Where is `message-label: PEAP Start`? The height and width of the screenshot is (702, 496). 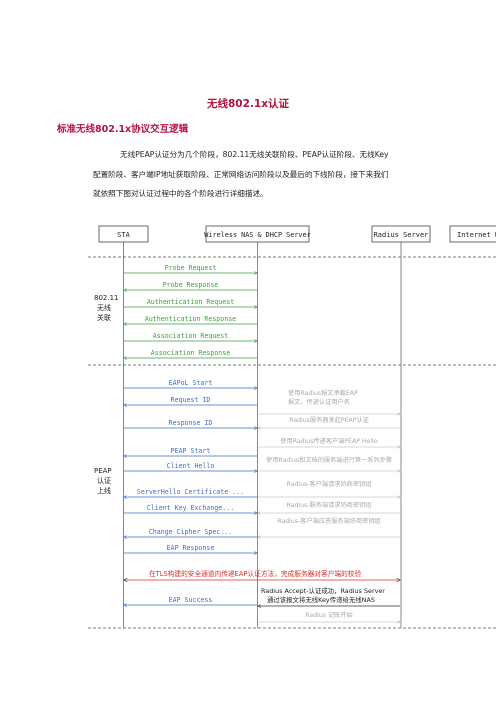 message-label: PEAP Start is located at coordinates (191, 451).